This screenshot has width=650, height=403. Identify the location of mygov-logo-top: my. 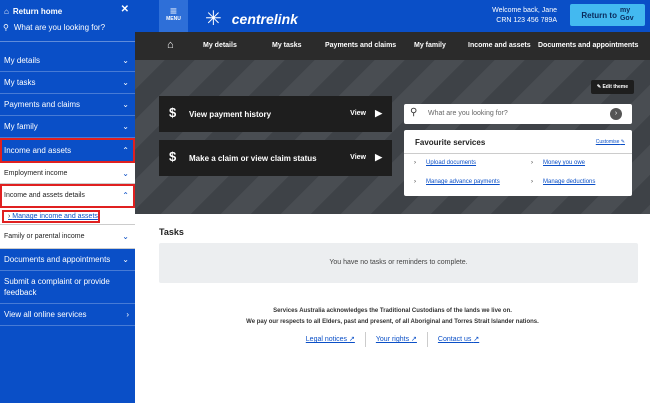
(625, 10).